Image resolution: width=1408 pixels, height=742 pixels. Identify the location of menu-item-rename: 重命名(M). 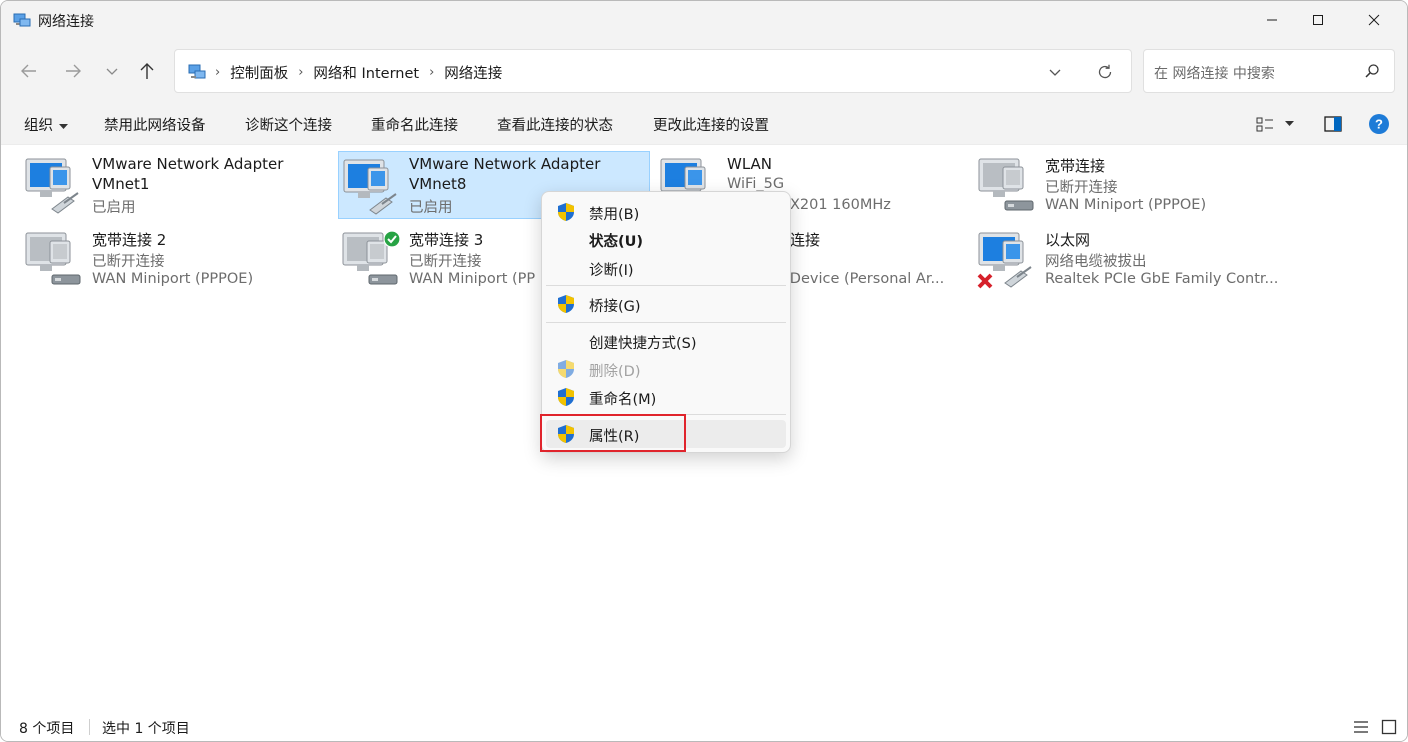
(666, 397).